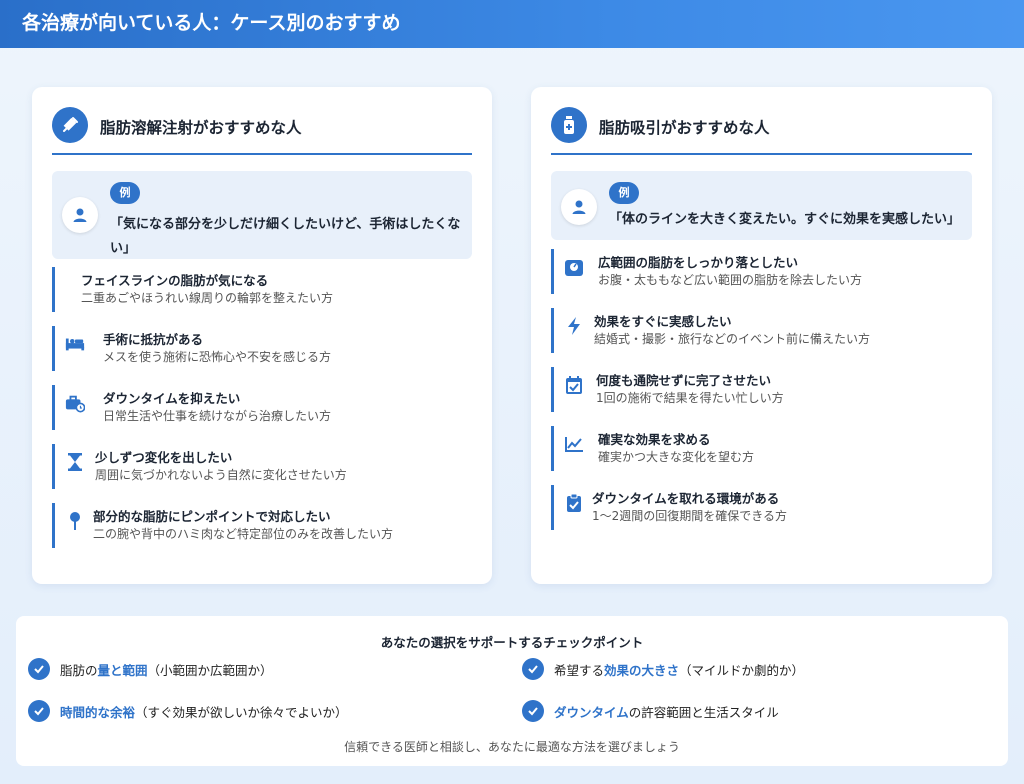 The width and height of the screenshot is (1024, 784). Describe the element at coordinates (207, 298) in the screenshot. I see `item-desc: 二重あごやほうれい線周りの輪郭を整えたい方` at that location.